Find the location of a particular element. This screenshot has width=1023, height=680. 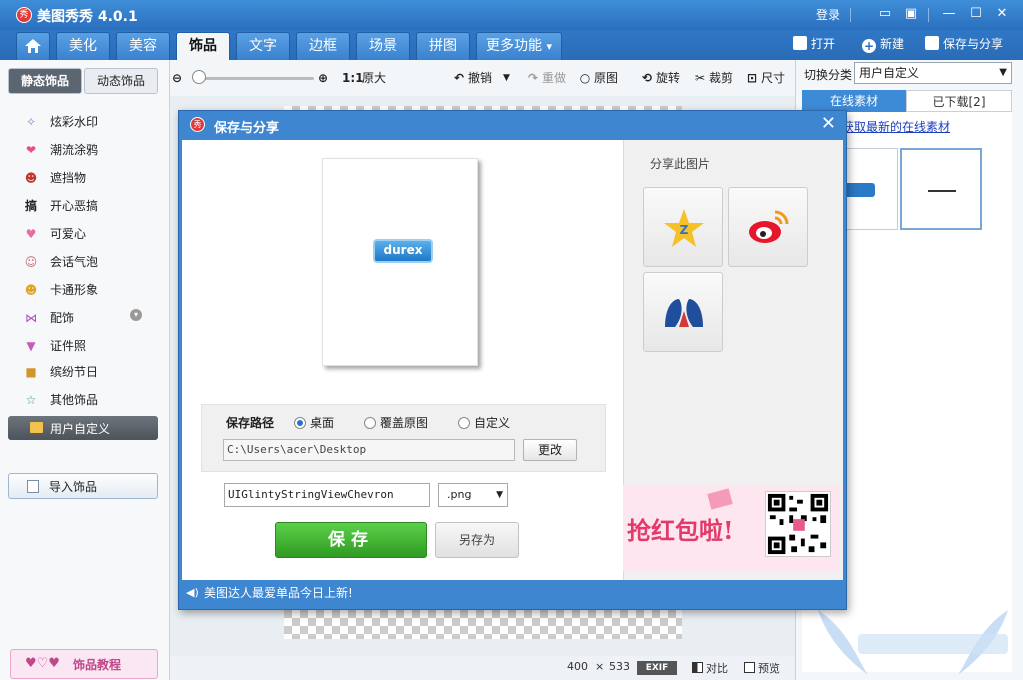

image-preview: durex is located at coordinates (400, 262).